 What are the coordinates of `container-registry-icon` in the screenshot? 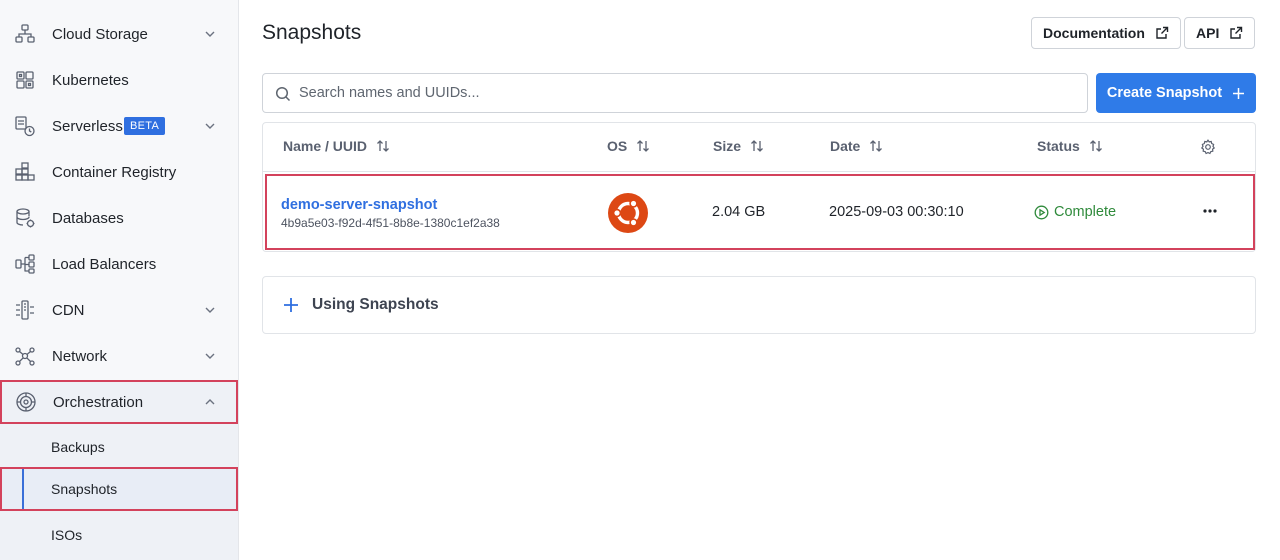 It's located at (25, 172).